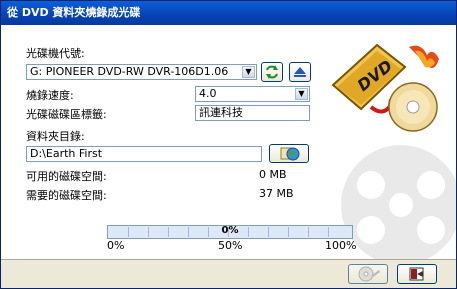 The width and height of the screenshot is (457, 289). I want to click on drive-select: G: PIONEER DVD-RW DVR-106D1.06 ▼, so click(141, 72).